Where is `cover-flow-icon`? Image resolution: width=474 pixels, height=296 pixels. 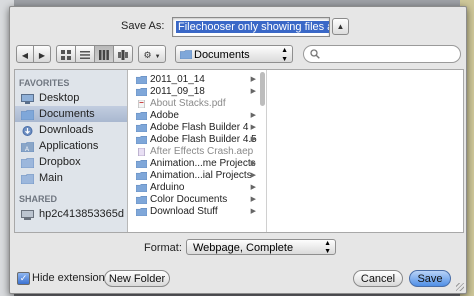 cover-flow-icon is located at coordinates (123, 55).